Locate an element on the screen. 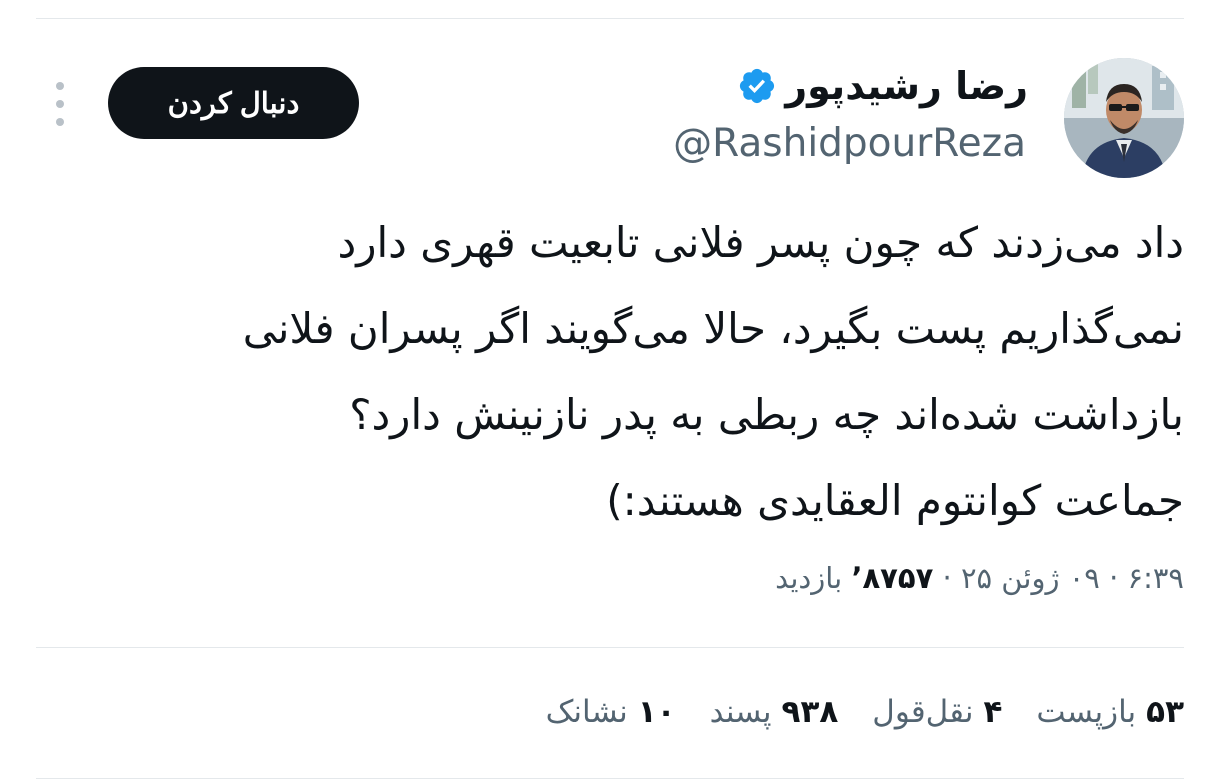 Image resolution: width=1220 pixels, height=783 pixels. verified-badge-icon is located at coordinates (757, 86).